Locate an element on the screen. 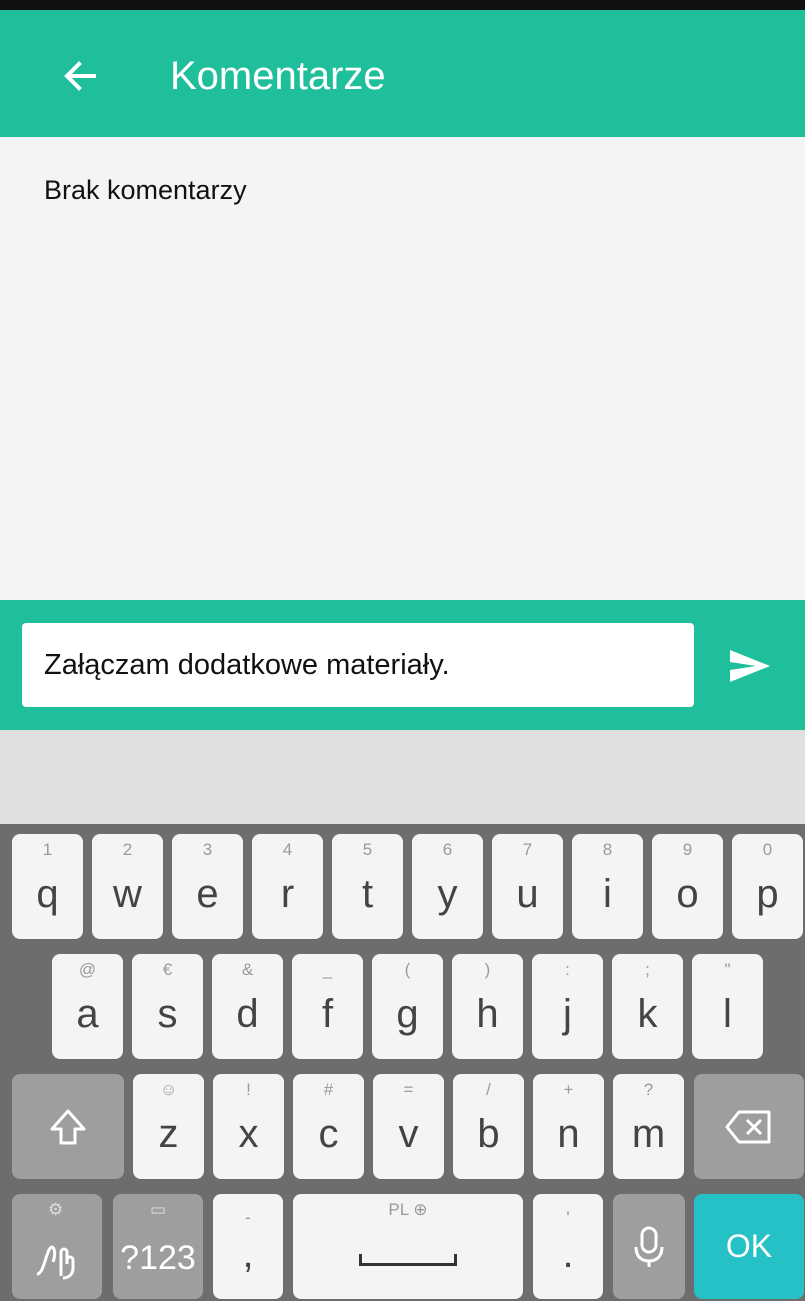  backspace-key is located at coordinates (749, 1126).